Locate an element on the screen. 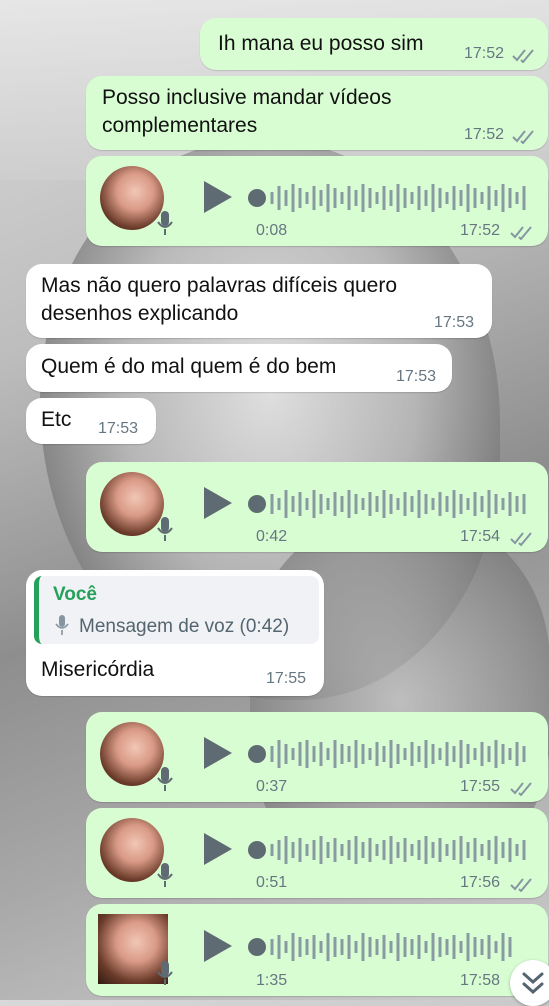  voice-duration: 0:37 is located at coordinates (272, 786).